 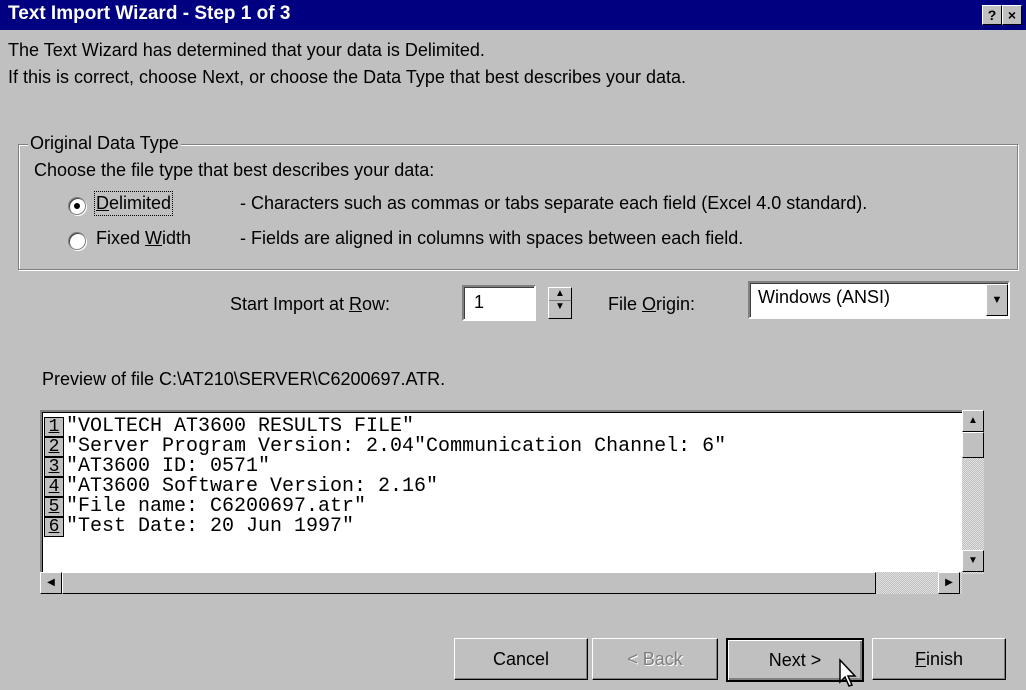 I want to click on delimited-radio, so click(x=77, y=206).